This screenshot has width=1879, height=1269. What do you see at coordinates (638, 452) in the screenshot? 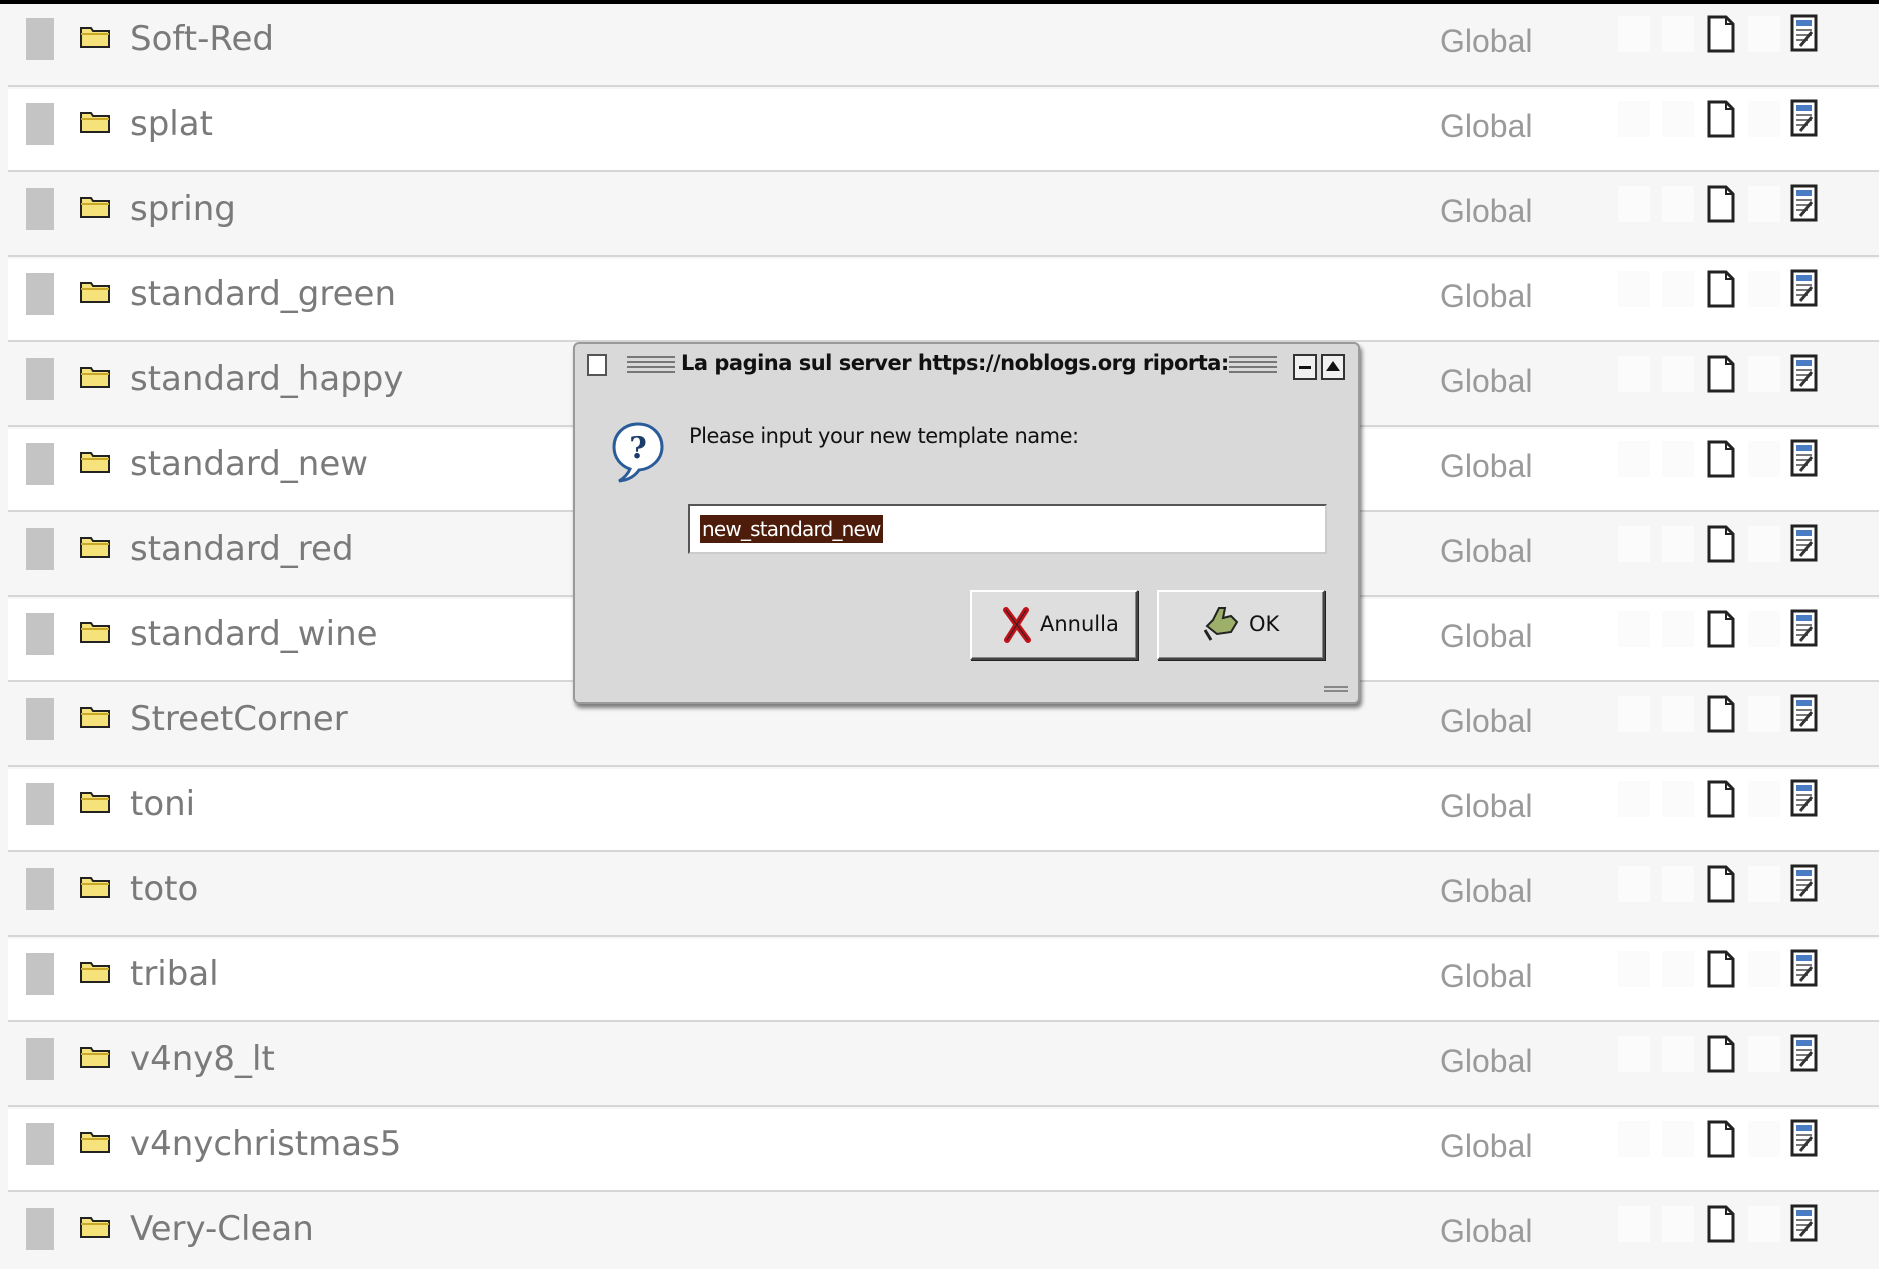
I see `question-icon: ?` at bounding box center [638, 452].